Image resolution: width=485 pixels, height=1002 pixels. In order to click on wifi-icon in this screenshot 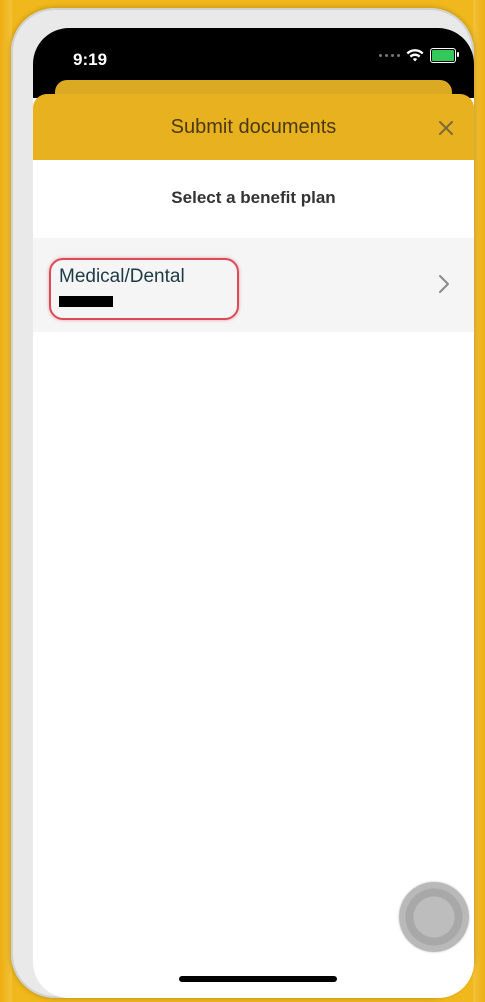, I will do `click(415, 55)`.